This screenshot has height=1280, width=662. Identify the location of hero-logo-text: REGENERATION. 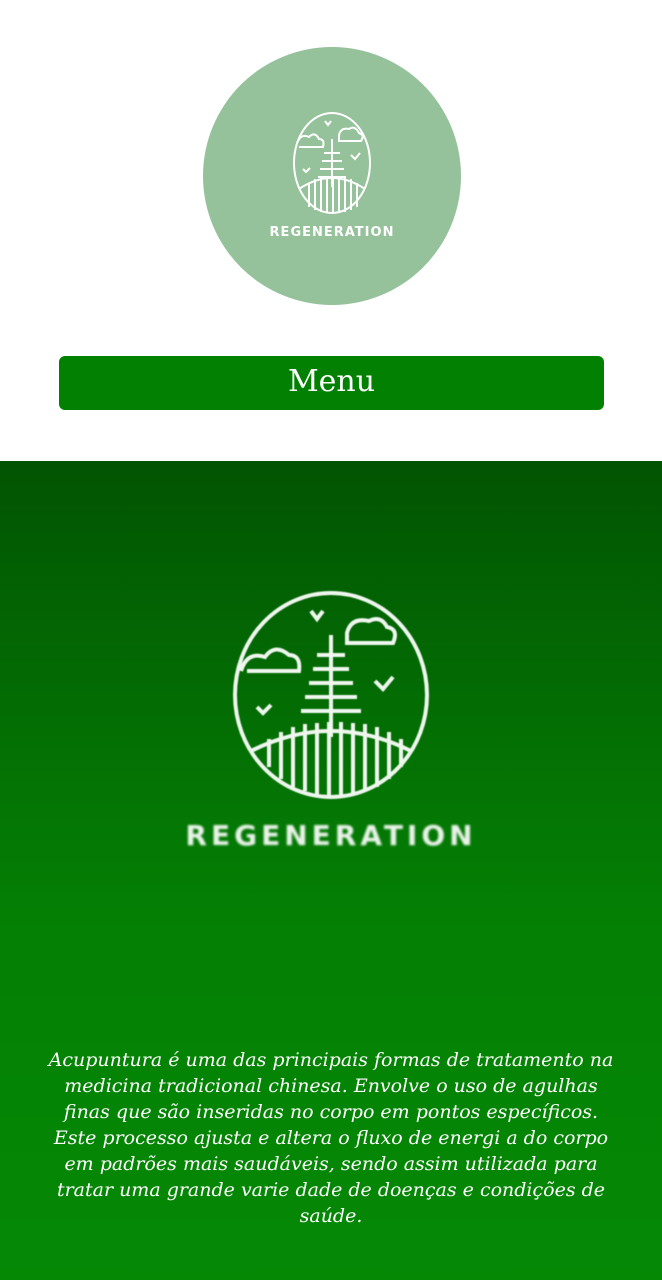
(331, 835).